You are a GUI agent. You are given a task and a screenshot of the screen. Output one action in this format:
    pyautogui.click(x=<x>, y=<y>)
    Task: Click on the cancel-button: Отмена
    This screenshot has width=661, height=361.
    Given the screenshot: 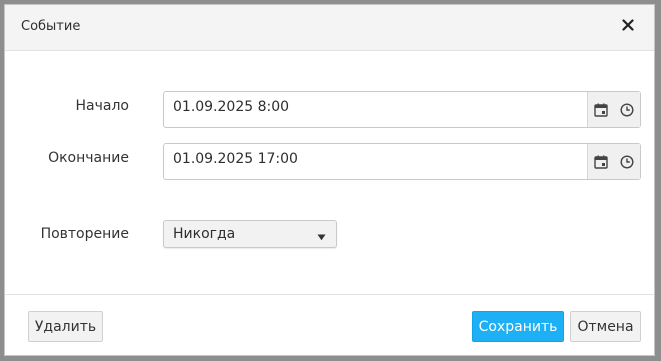 What is the action you would take?
    pyautogui.click(x=605, y=326)
    